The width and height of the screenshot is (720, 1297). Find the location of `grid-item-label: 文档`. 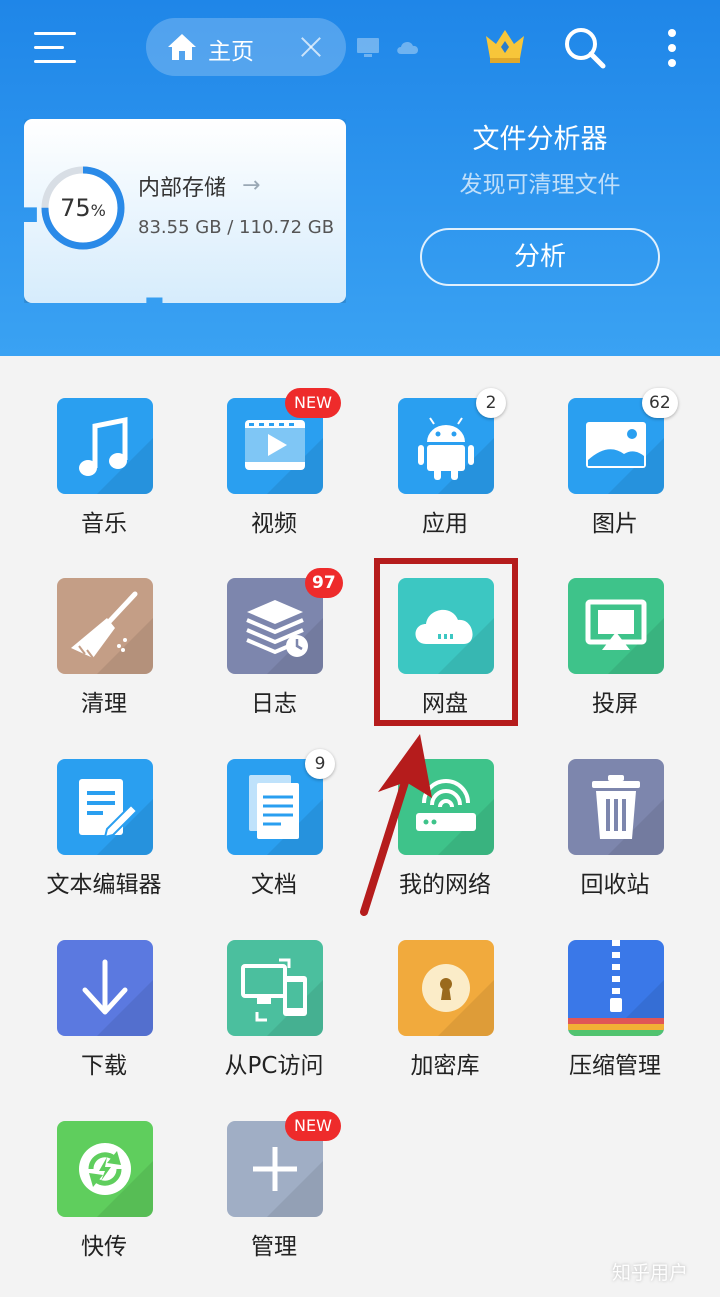

grid-item-label: 文档 is located at coordinates (274, 885).